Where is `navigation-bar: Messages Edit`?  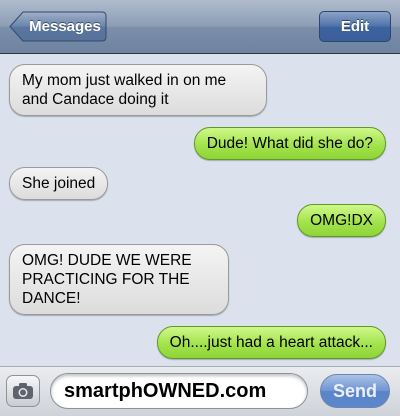
navigation-bar: Messages Edit is located at coordinates (200, 27).